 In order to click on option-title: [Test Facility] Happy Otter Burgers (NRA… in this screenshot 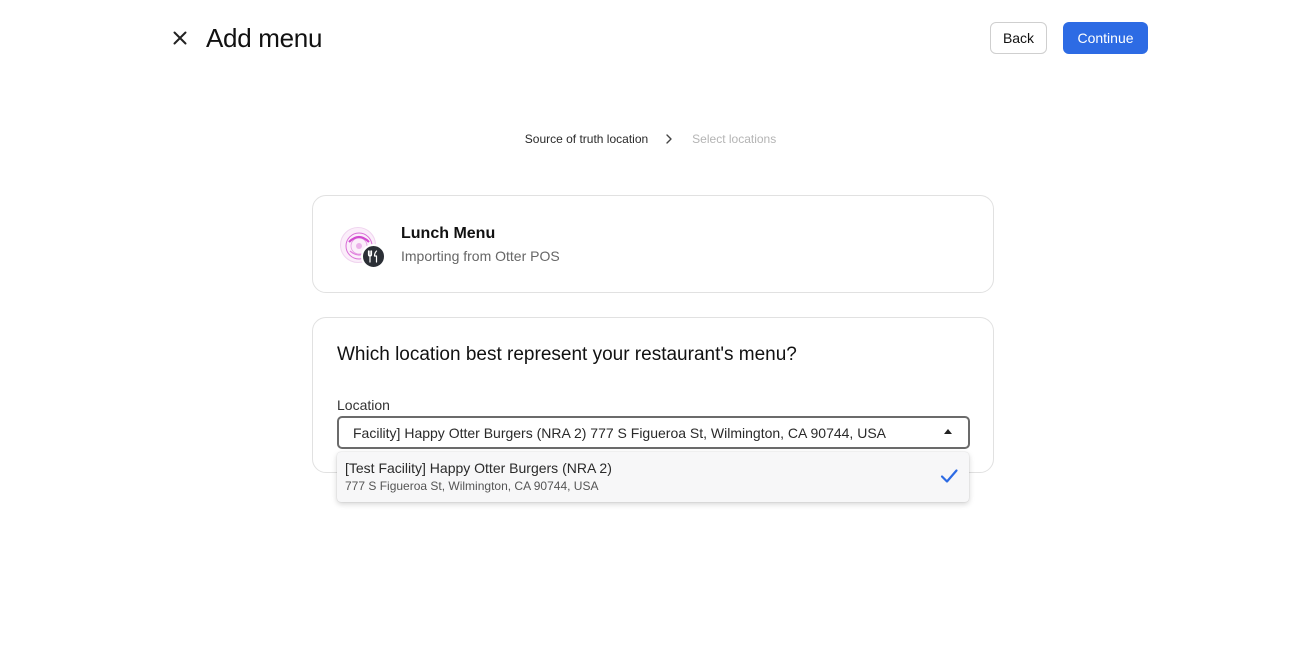, I will do `click(478, 468)`.